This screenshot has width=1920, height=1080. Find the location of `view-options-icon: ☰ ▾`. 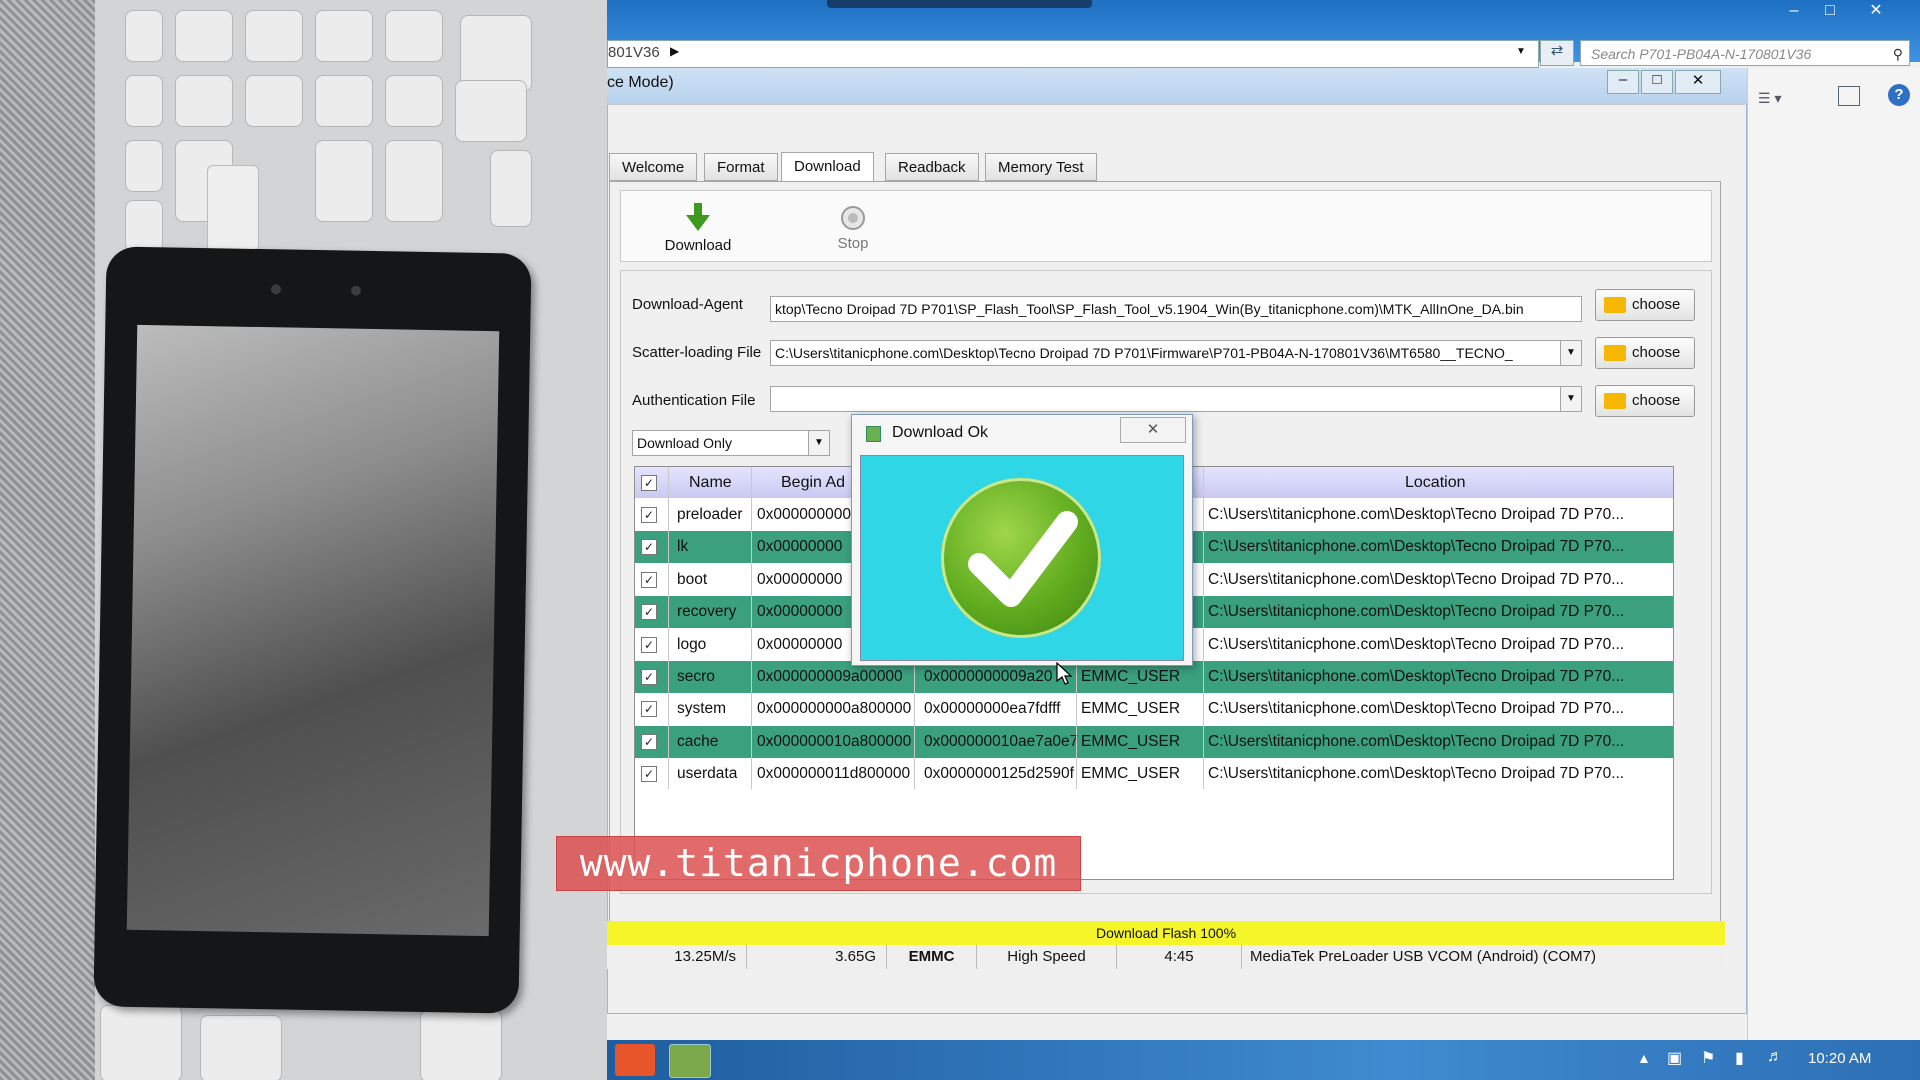

view-options-icon: ☰ ▾ is located at coordinates (1769, 98).